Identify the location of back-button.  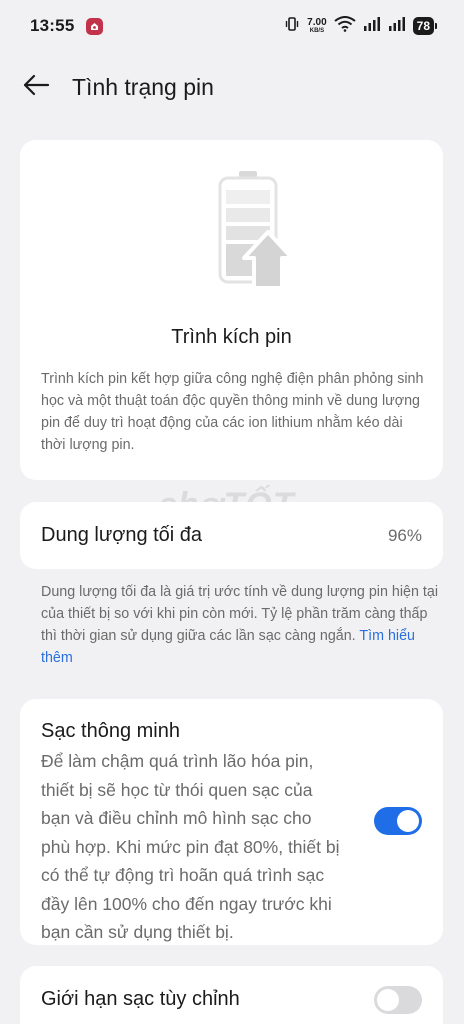
(36, 87).